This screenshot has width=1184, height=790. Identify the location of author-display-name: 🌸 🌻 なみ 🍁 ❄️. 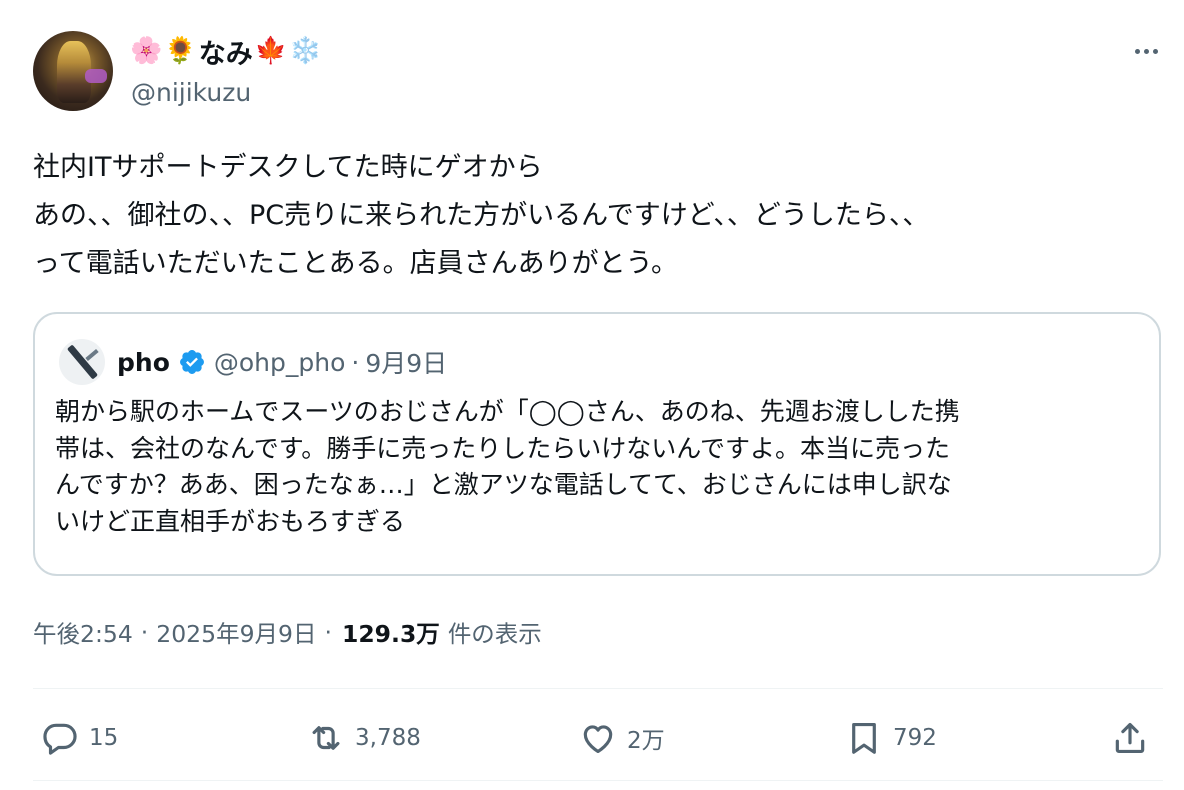
(226, 51).